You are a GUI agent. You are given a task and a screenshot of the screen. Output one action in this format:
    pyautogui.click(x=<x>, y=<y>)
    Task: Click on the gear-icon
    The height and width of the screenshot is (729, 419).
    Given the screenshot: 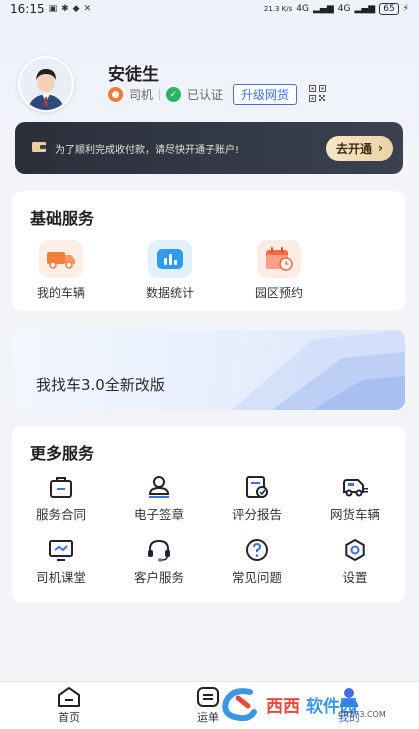 What is the action you would take?
    pyautogui.click(x=355, y=550)
    